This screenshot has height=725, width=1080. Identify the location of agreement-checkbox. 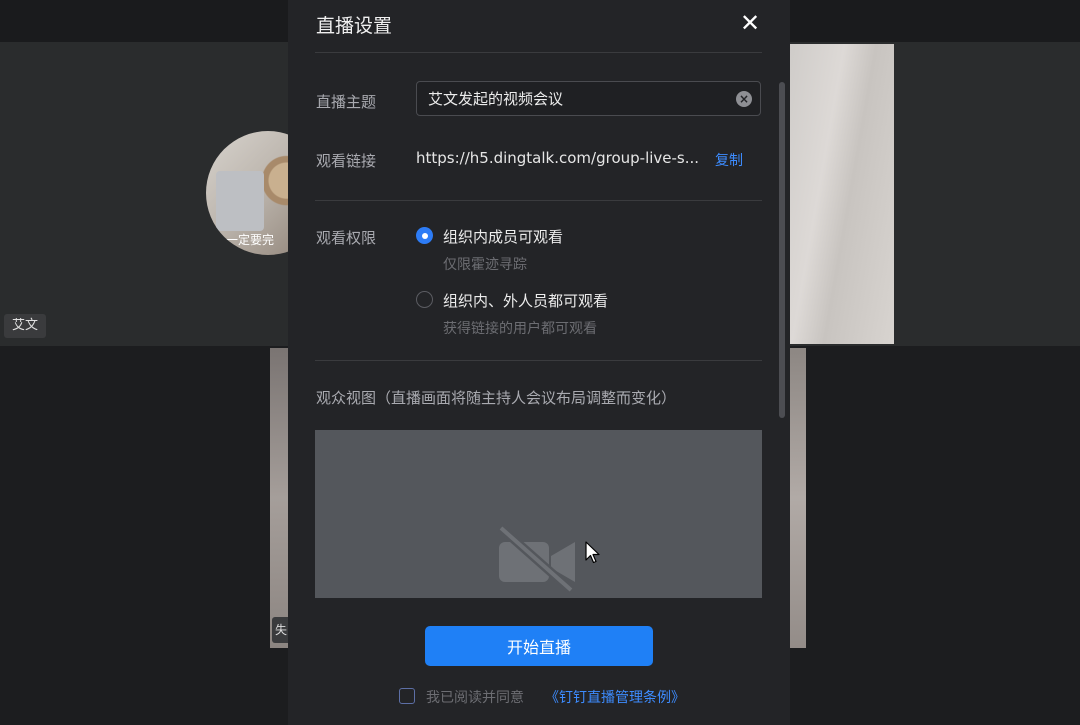
(407, 696).